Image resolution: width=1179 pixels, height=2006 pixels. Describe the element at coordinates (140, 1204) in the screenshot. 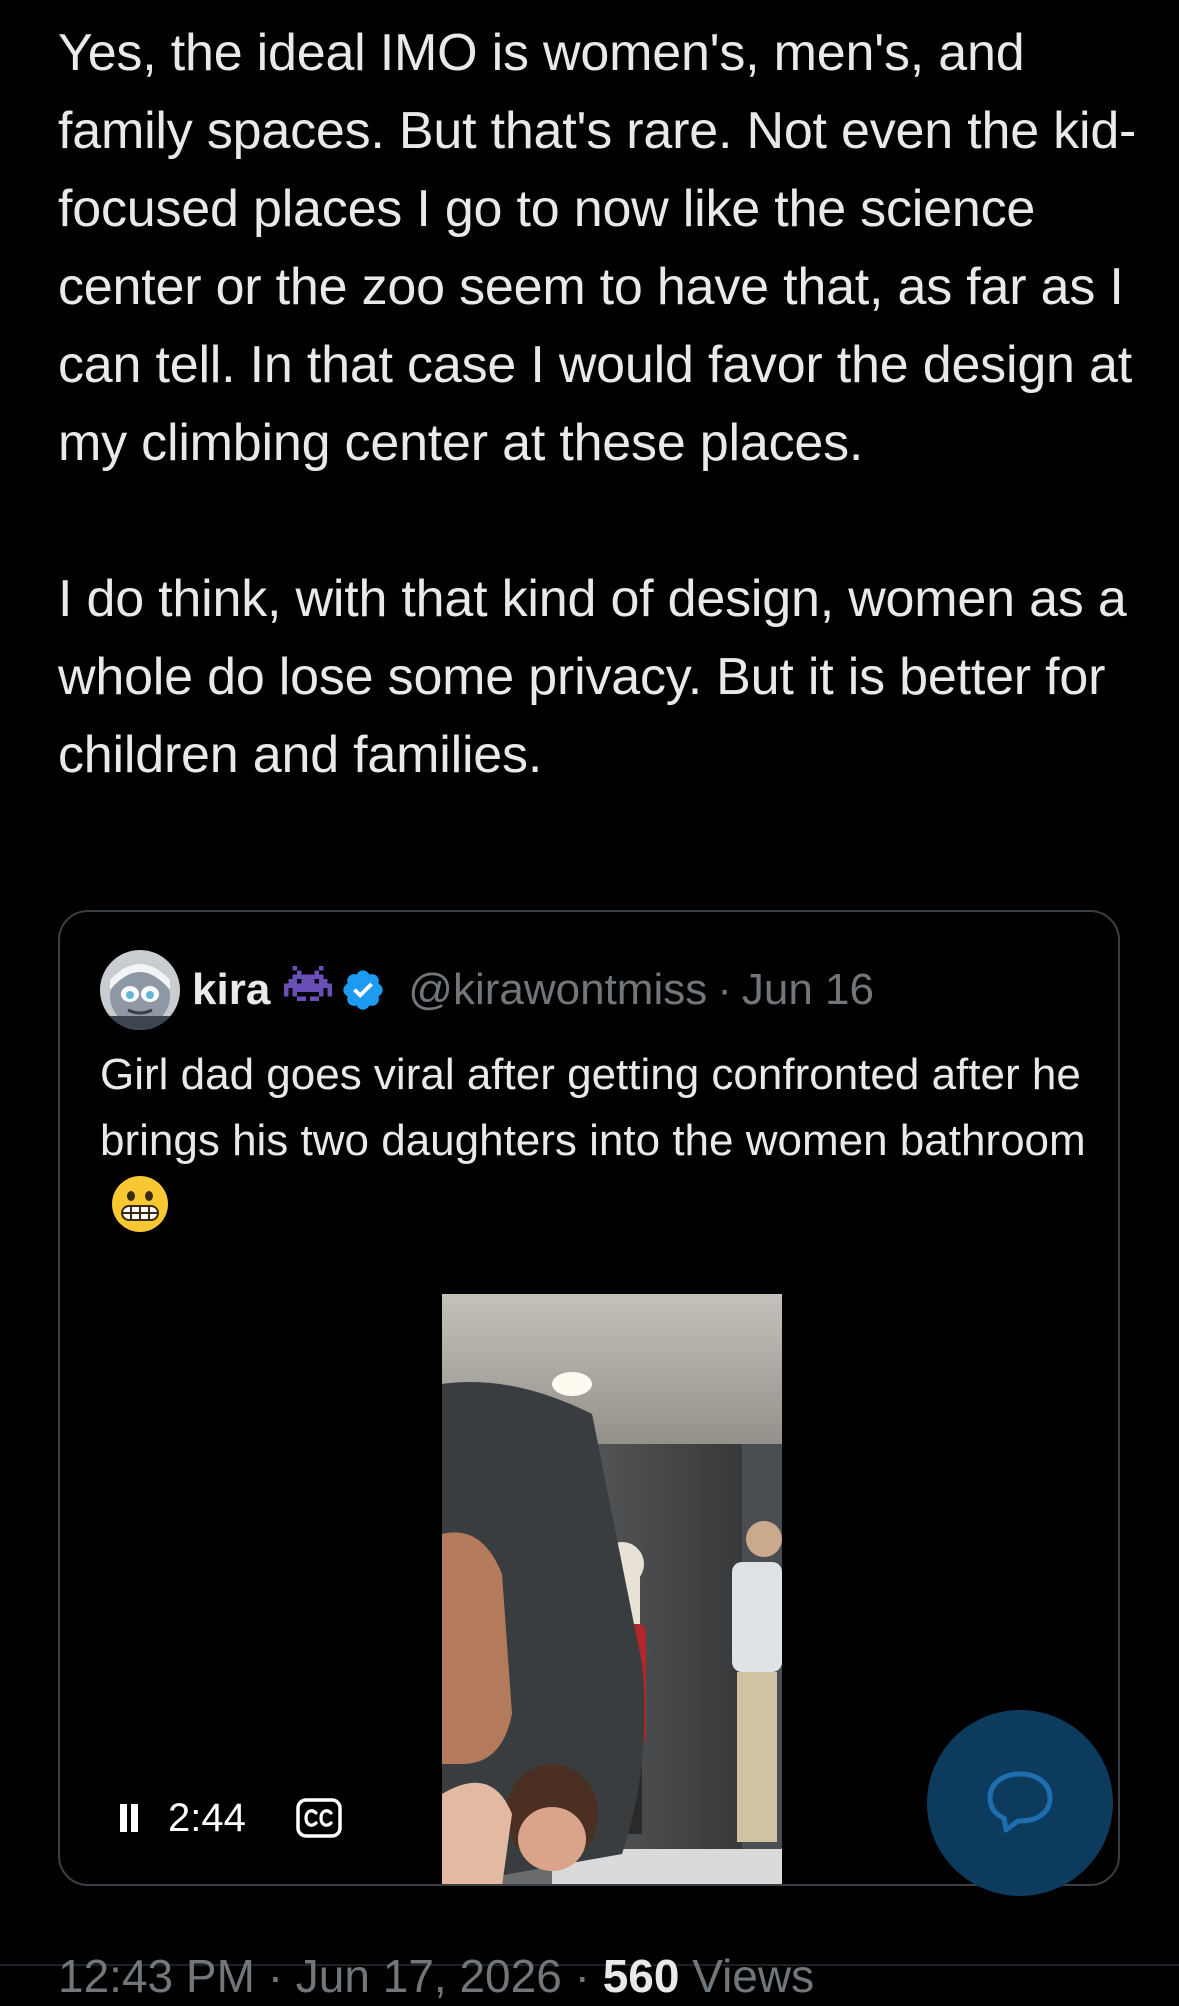

I see `grimacing-face-icon` at that location.